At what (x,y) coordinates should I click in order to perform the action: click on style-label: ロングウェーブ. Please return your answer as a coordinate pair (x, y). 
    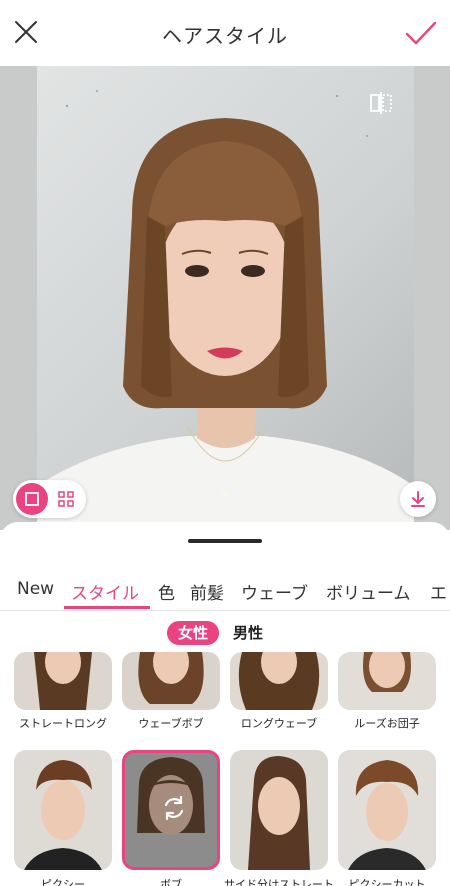
    Looking at the image, I should click on (279, 723).